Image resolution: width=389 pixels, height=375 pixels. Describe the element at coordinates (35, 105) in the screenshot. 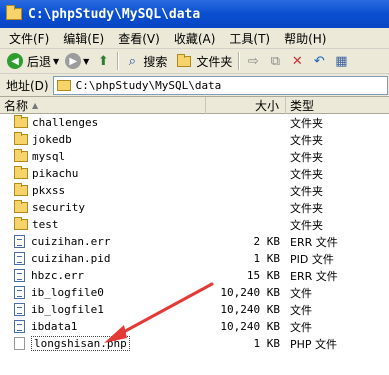

I see `sort-arrow-icon: ▲` at that location.